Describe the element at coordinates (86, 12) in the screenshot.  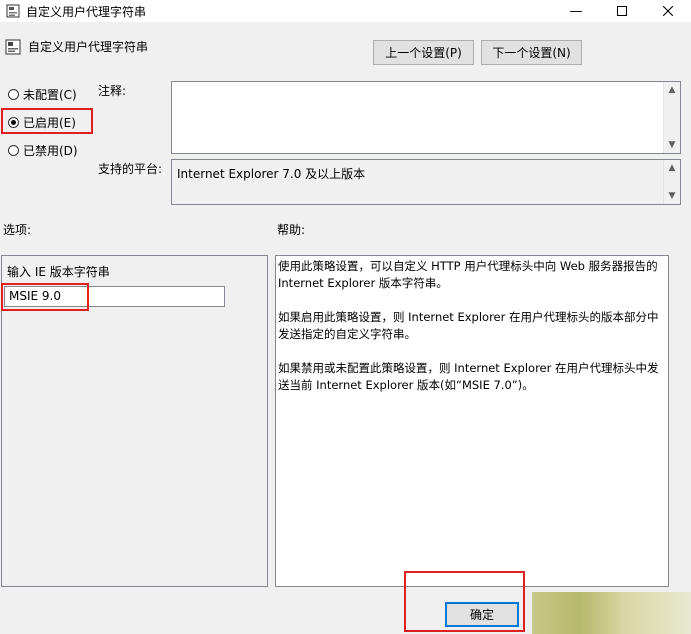
I see `window-title: 自定义用户代理字符串` at that location.